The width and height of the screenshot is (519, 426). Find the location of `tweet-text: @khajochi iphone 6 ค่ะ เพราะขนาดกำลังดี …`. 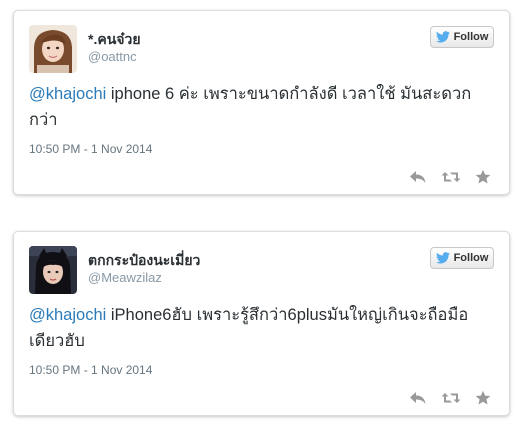

tweet-text: @khajochi iphone 6 ค่ะ เพราะขนาดกำลังดี … is located at coordinates (260, 107).